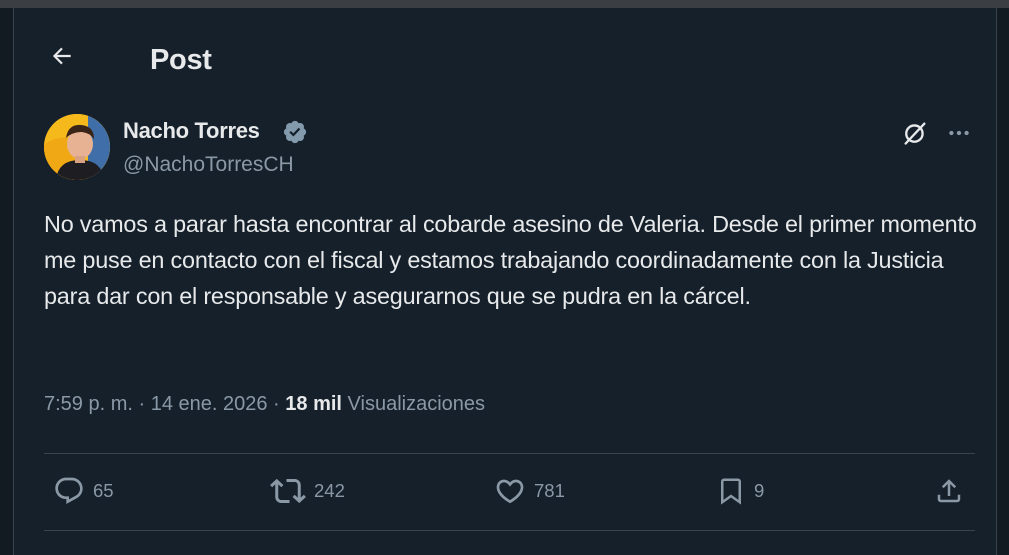 This screenshot has height=555, width=1009. I want to click on like-count: 781, so click(549, 490).